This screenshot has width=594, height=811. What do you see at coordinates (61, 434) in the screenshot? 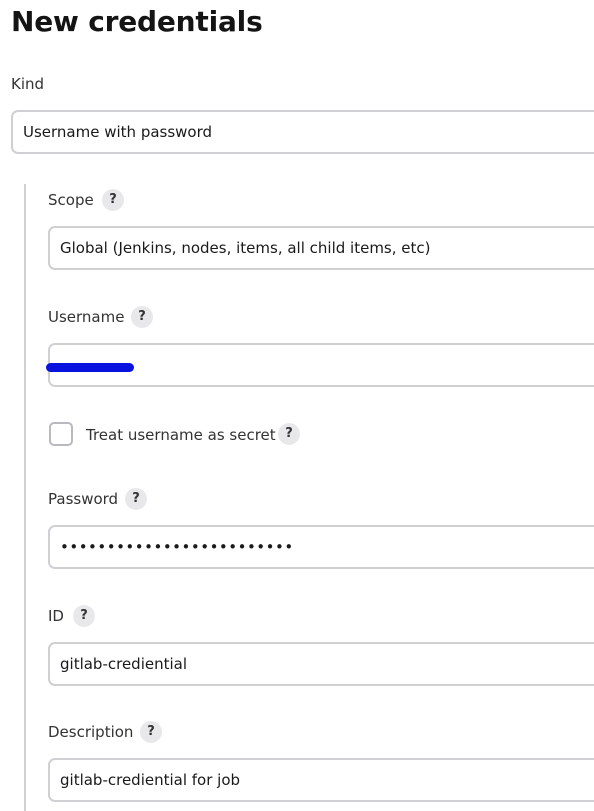
I see `treat-username-secret-checkbox` at bounding box center [61, 434].